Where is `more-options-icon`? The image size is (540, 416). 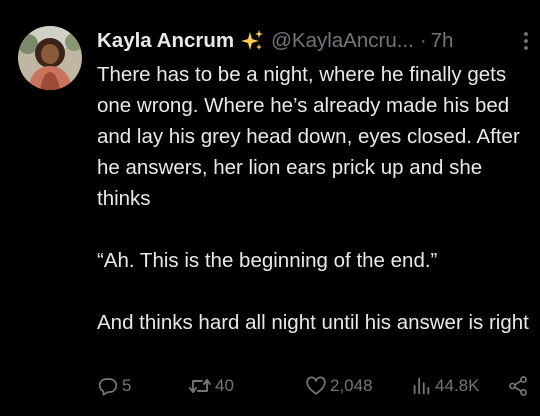 more-options-icon is located at coordinates (526, 41).